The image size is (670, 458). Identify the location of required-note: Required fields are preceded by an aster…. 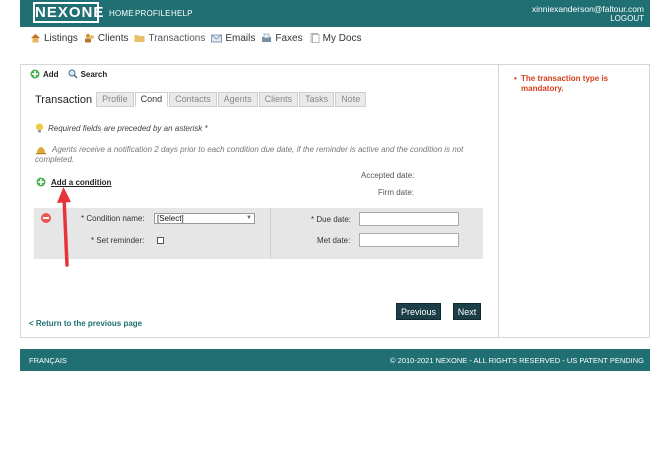
(121, 128).